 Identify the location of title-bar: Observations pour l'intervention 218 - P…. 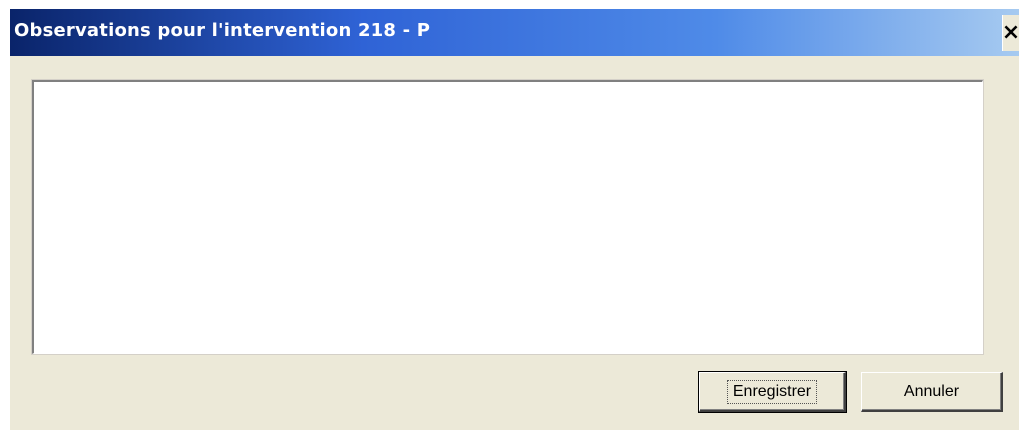
(514, 32).